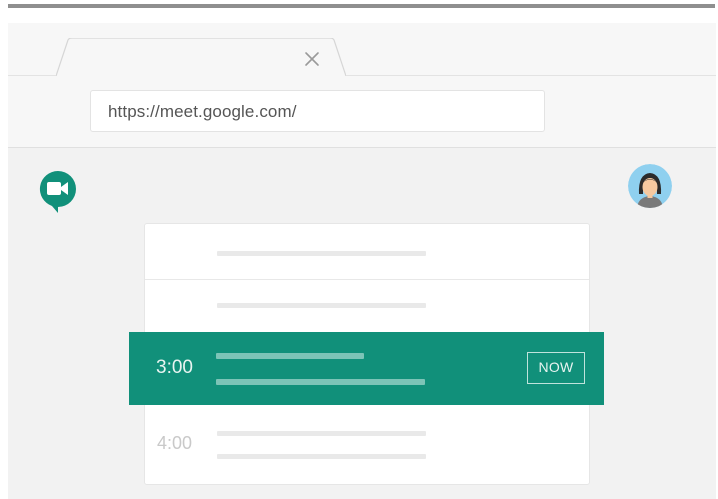 This screenshot has width=718, height=499. I want to click on top-border, so click(361, 6).